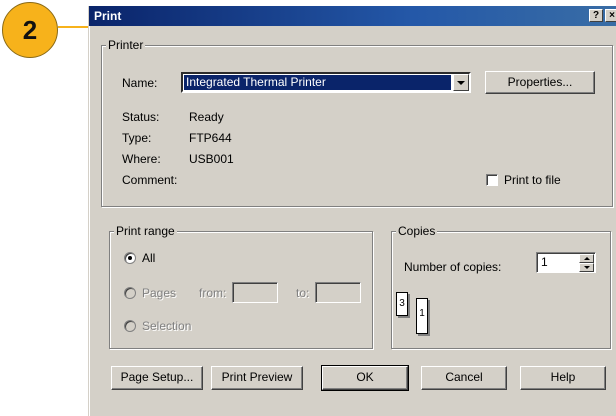 The image size is (616, 416). What do you see at coordinates (206, 117) in the screenshot?
I see `status-value: Ready` at bounding box center [206, 117].